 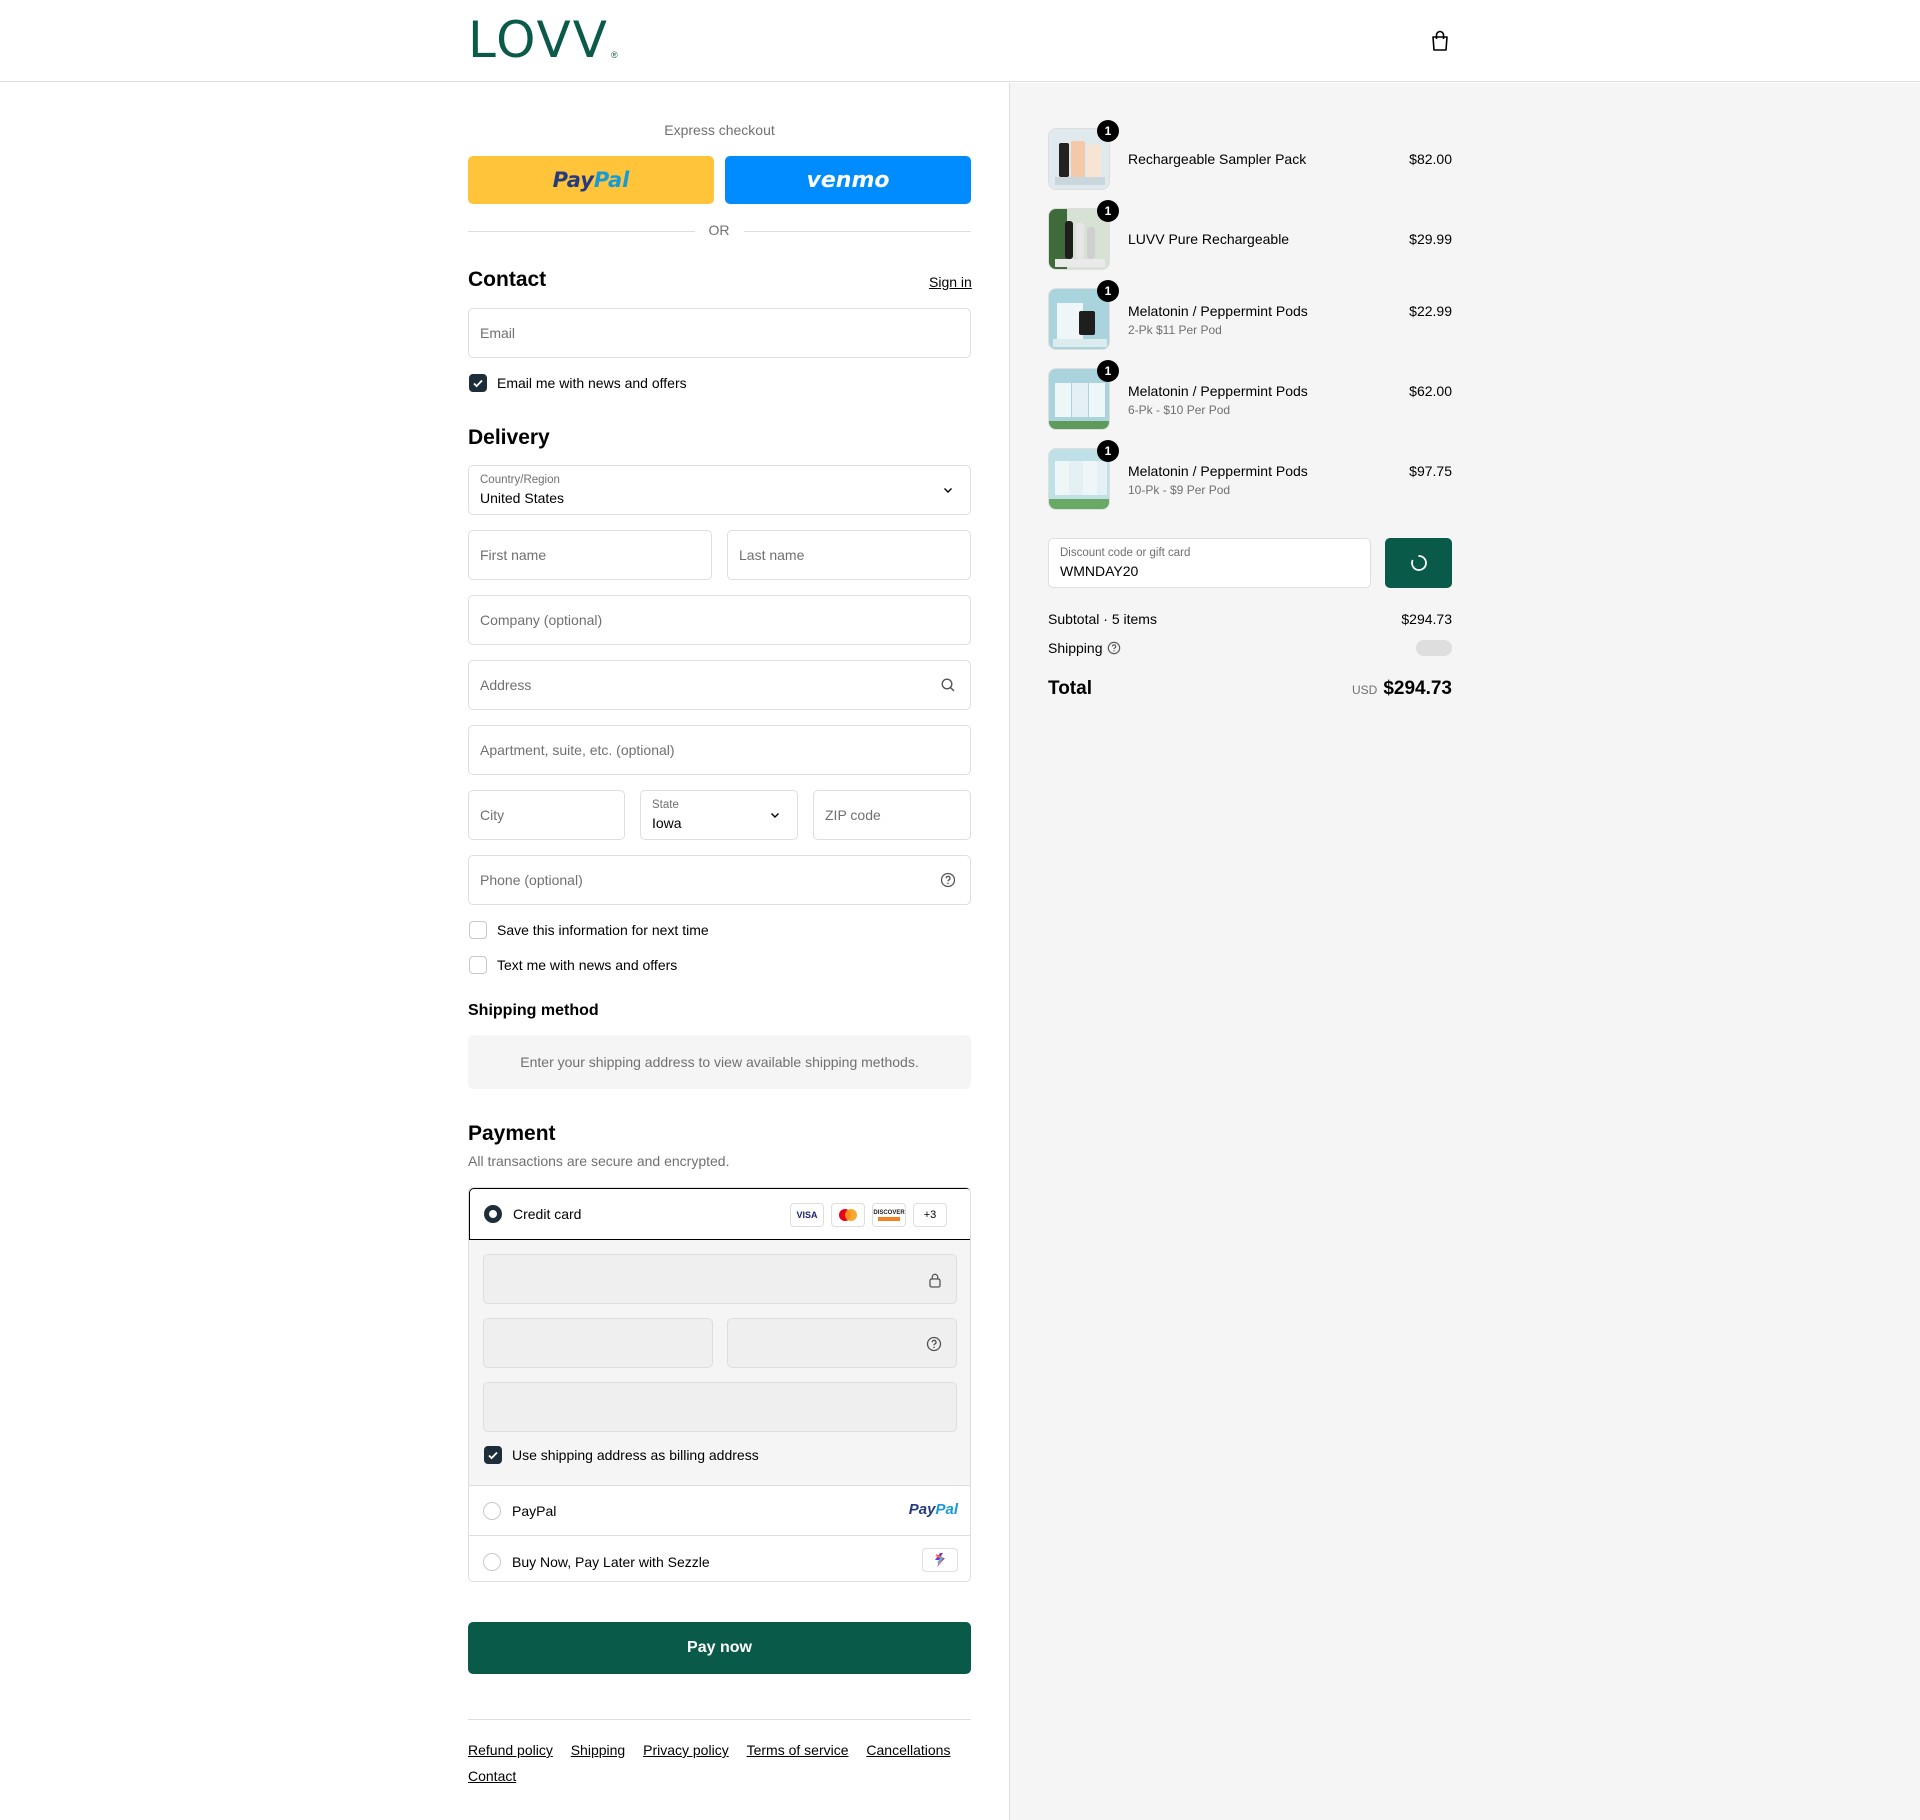 What do you see at coordinates (492, 1511) in the screenshot?
I see `paypal-radio` at bounding box center [492, 1511].